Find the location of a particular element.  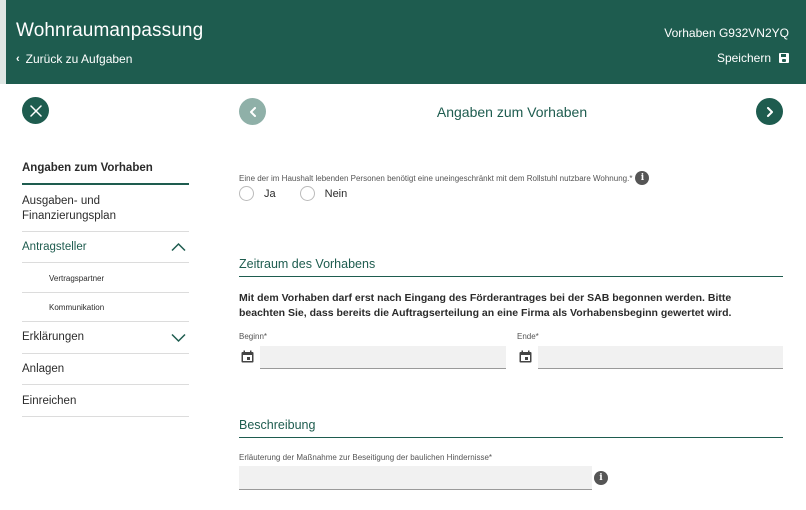

ende-date-input is located at coordinates (660, 357).